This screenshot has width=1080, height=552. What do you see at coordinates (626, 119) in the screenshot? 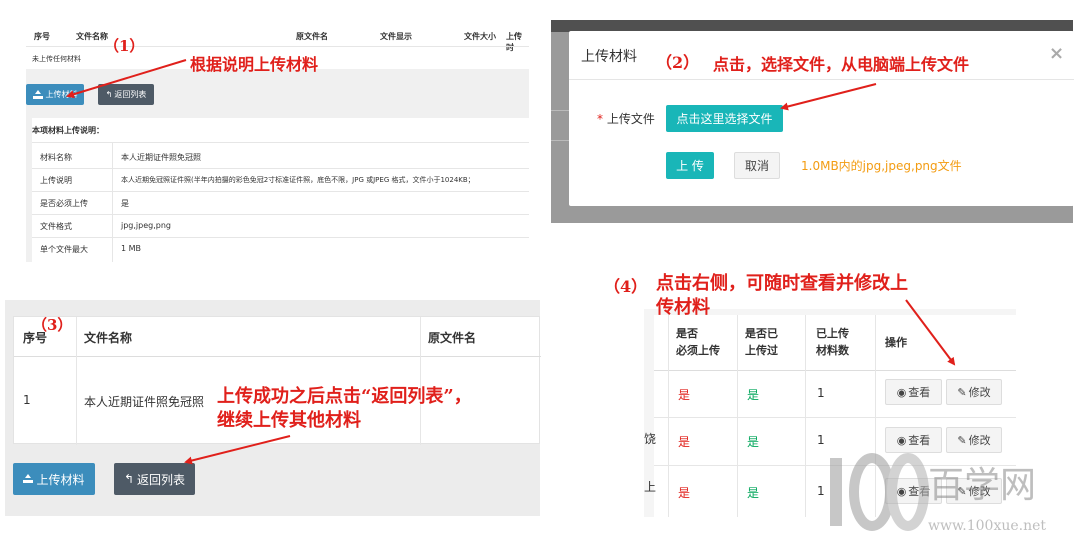
I see `file-field-label: * 上传文件` at bounding box center [626, 119].